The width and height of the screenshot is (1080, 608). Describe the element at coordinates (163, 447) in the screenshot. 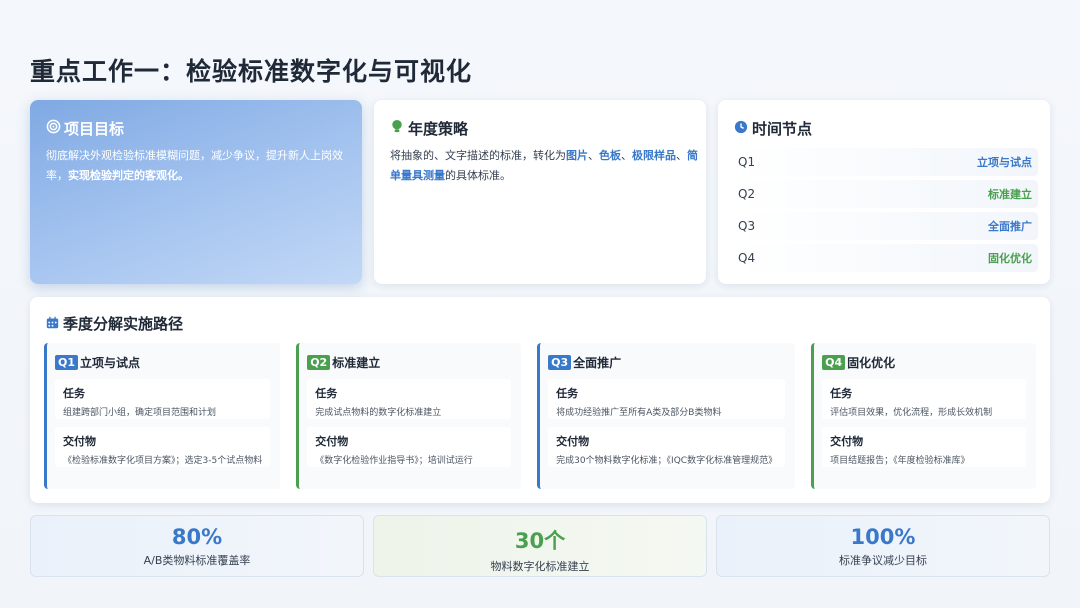

I see `deliverable-block: 交付物《检验标准数字化项目方案》；选定3-5个试点物料` at that location.